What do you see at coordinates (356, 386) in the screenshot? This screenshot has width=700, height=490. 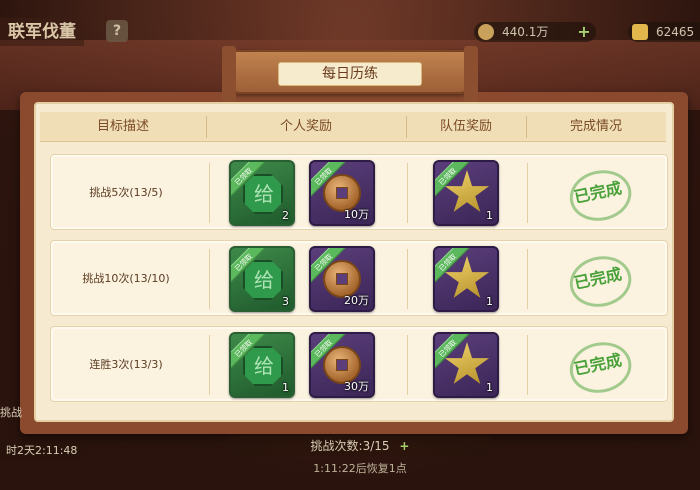 I see `item-count: 30万` at bounding box center [356, 386].